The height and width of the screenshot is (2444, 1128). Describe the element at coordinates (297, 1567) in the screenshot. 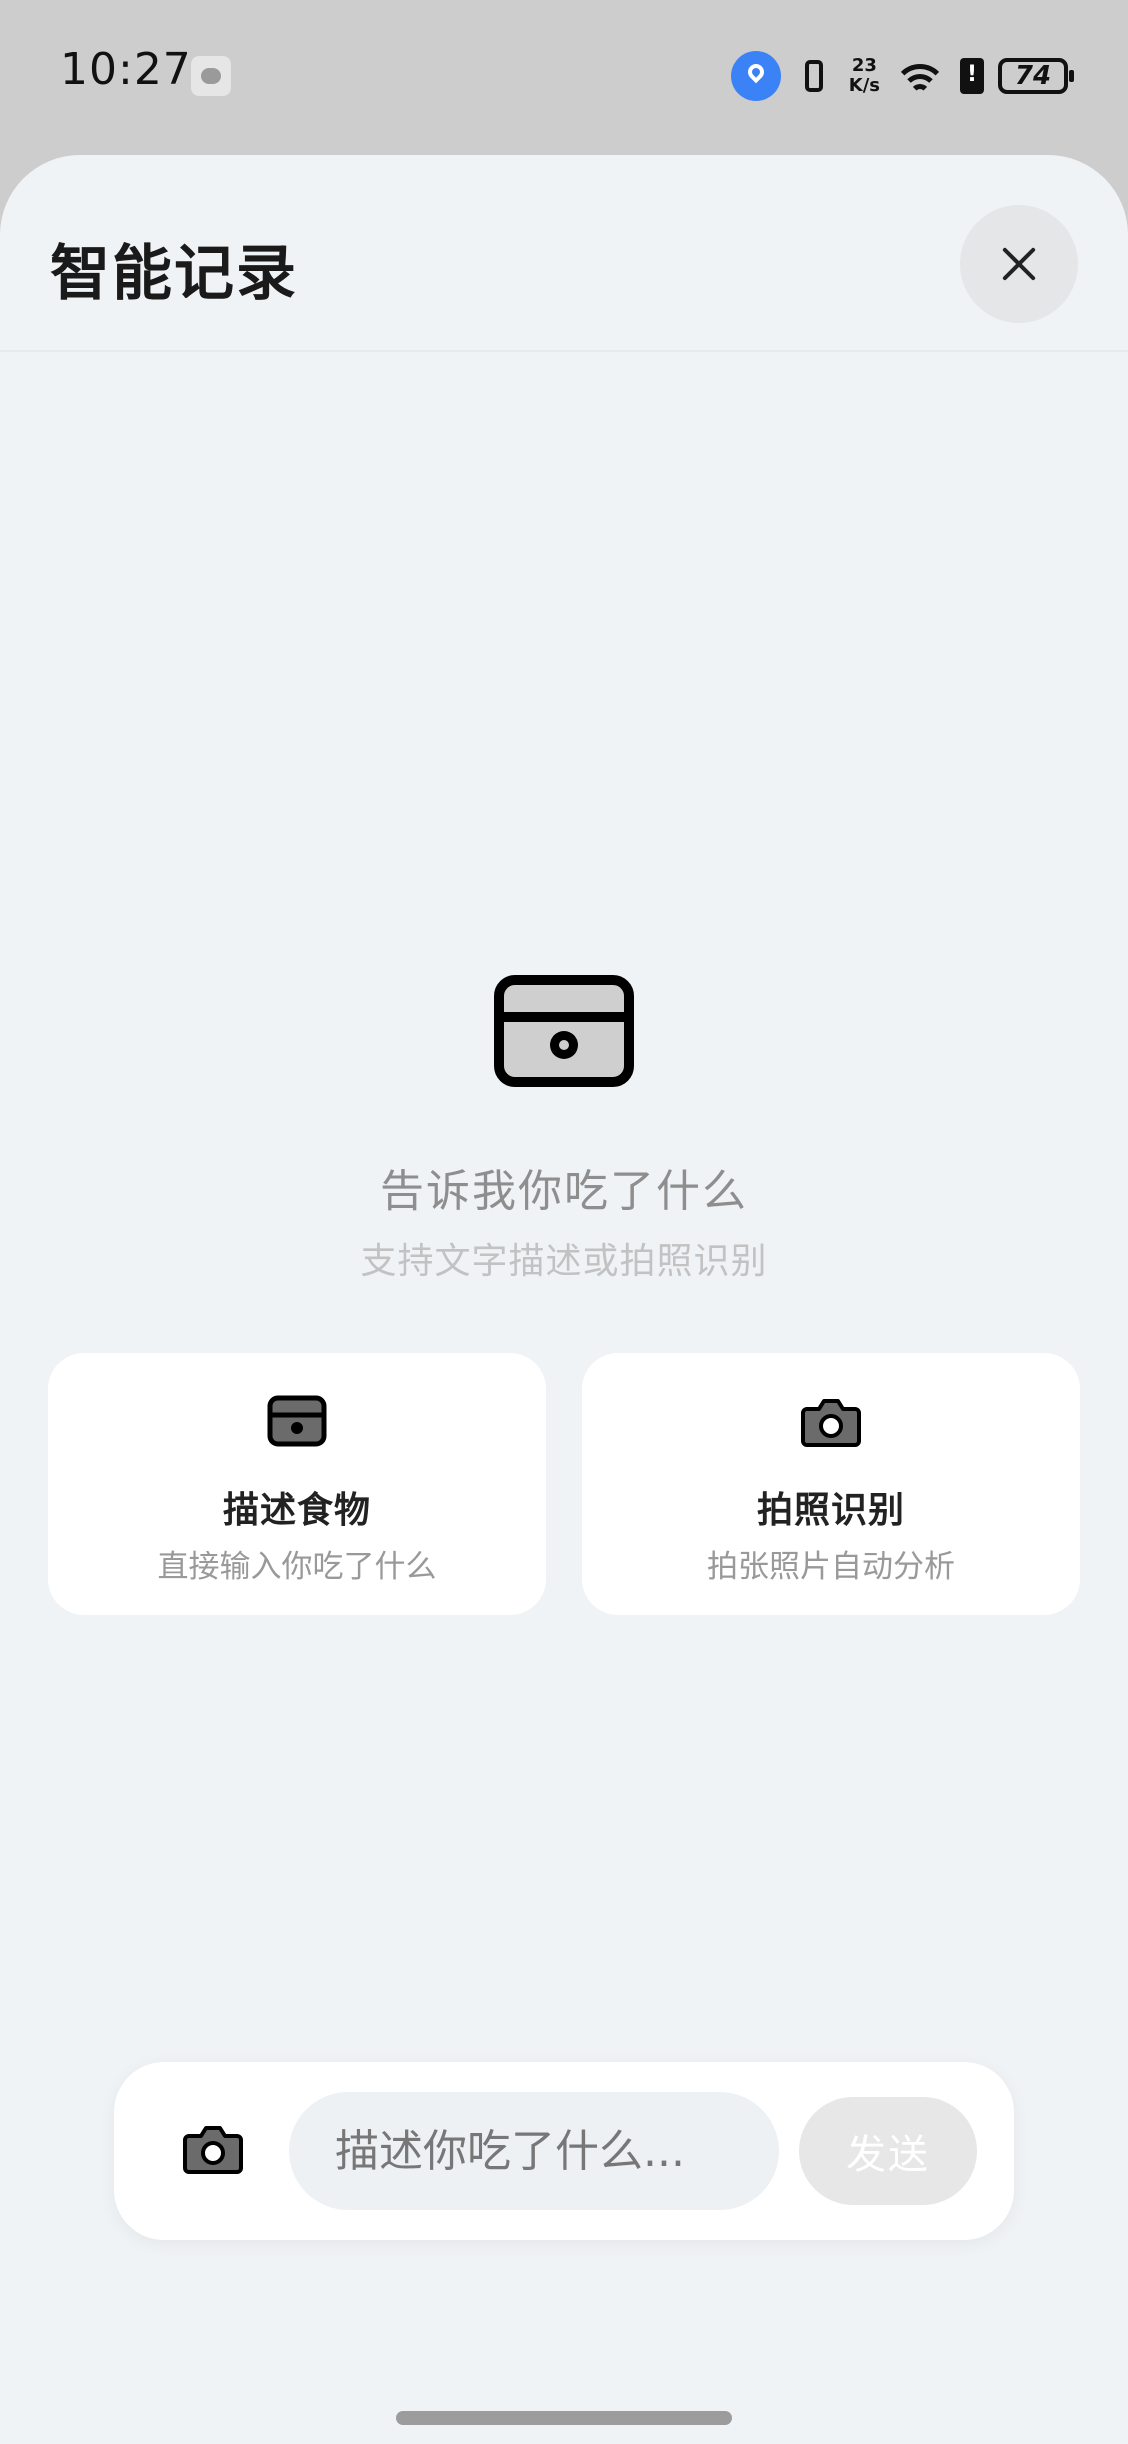

I see `card-subtitle: 直接输入你吃了什么` at that location.